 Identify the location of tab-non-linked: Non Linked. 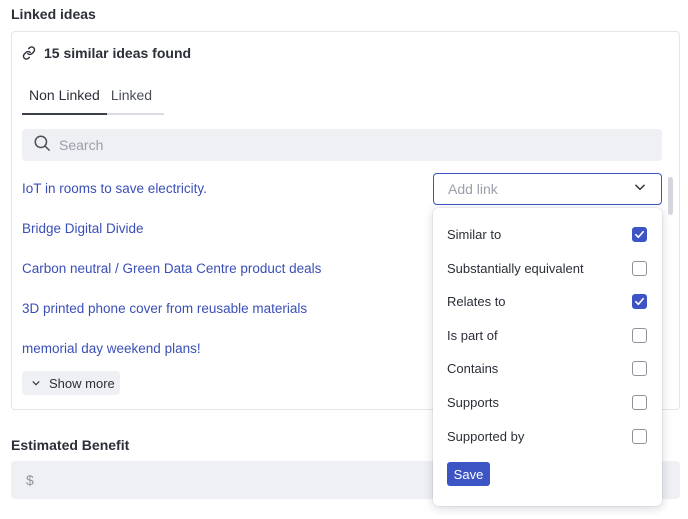
(64, 99).